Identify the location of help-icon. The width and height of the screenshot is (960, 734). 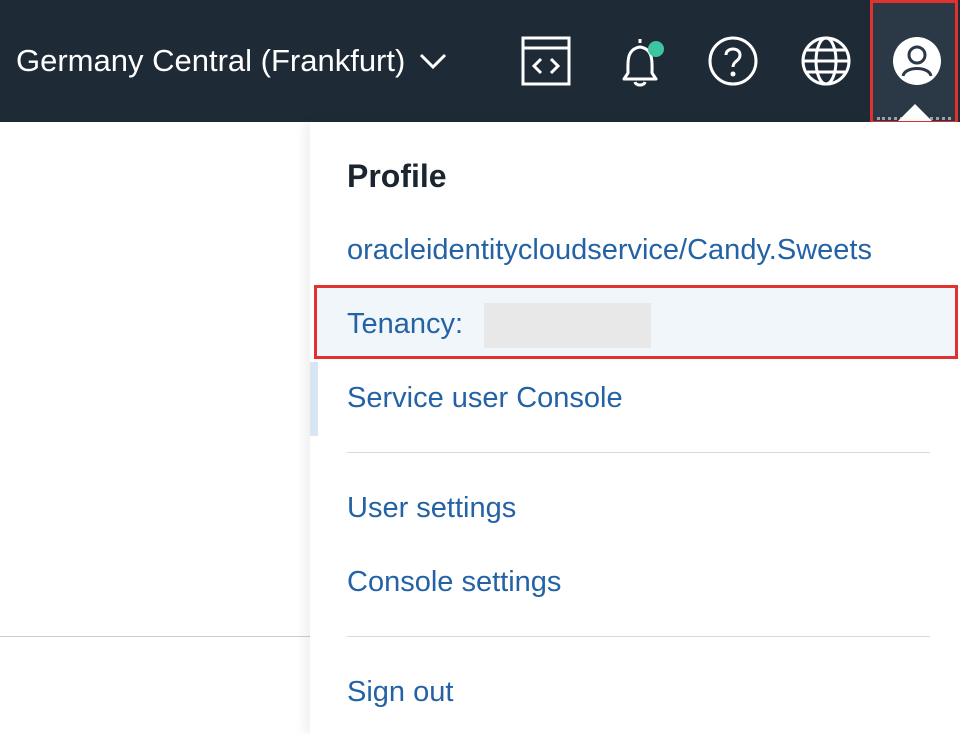
(733, 61).